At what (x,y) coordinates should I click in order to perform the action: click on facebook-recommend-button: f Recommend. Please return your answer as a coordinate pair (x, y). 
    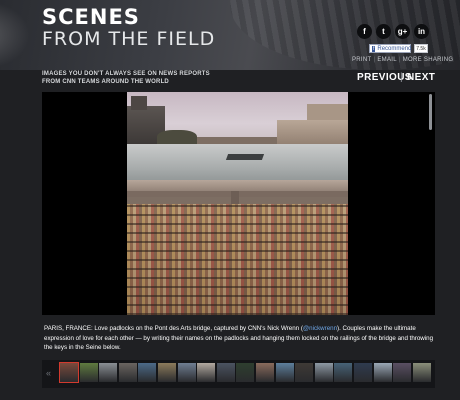
    Looking at the image, I should click on (390, 48).